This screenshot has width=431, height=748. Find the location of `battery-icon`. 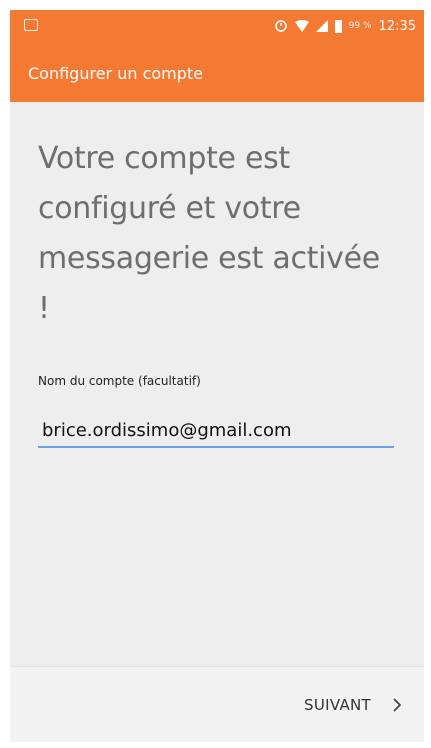

battery-icon is located at coordinates (338, 26).